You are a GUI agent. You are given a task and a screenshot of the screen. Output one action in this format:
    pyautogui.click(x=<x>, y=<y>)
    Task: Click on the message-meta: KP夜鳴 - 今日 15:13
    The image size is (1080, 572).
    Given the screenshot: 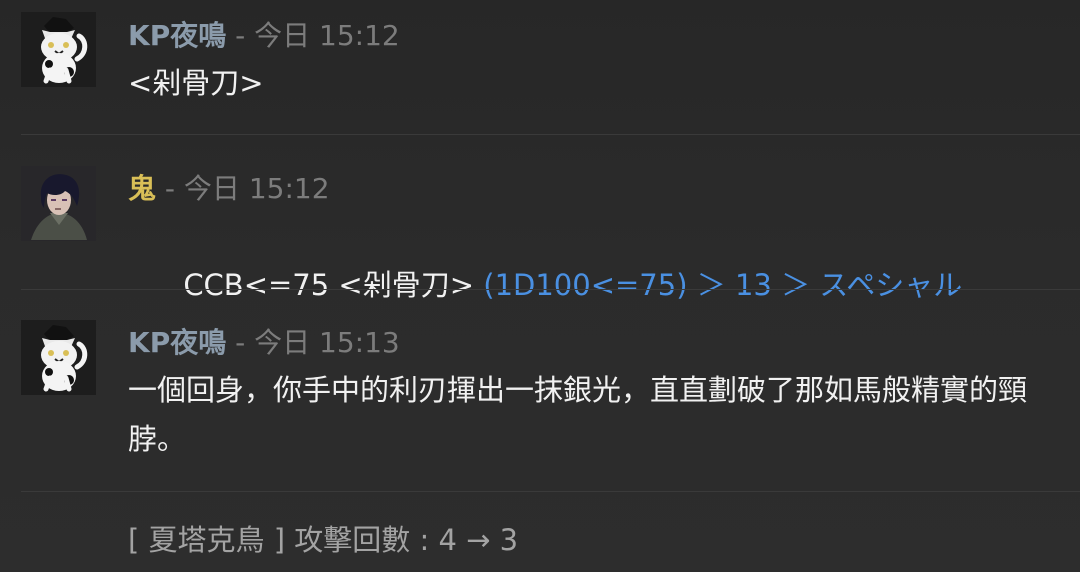 What is the action you would take?
    pyautogui.click(x=264, y=343)
    